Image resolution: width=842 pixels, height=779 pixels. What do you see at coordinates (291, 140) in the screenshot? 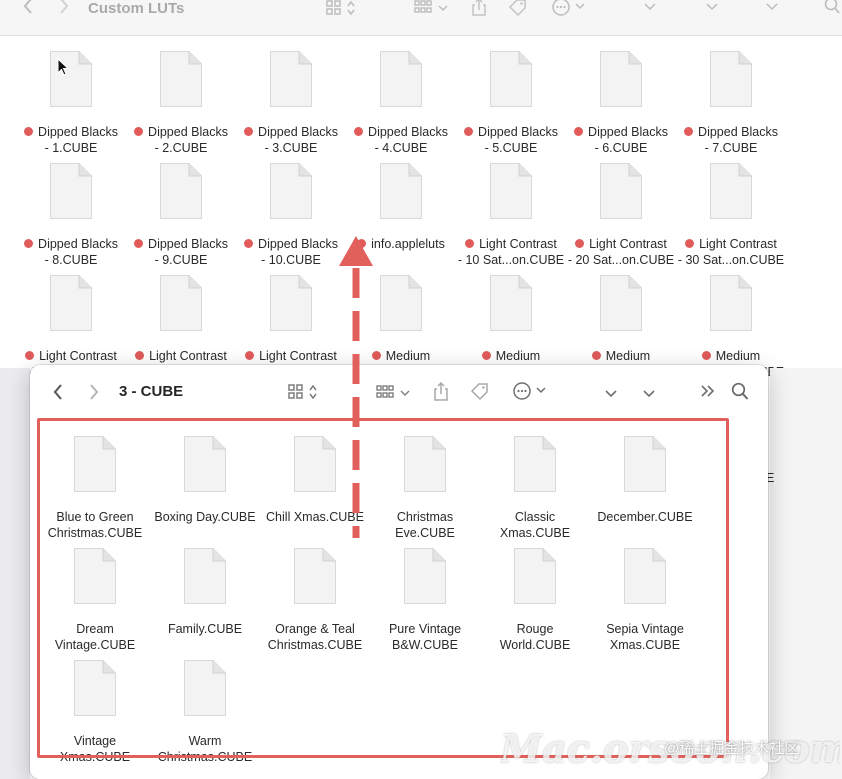
I see `file-name: Dipped Blacks - 3.CUBE` at bounding box center [291, 140].